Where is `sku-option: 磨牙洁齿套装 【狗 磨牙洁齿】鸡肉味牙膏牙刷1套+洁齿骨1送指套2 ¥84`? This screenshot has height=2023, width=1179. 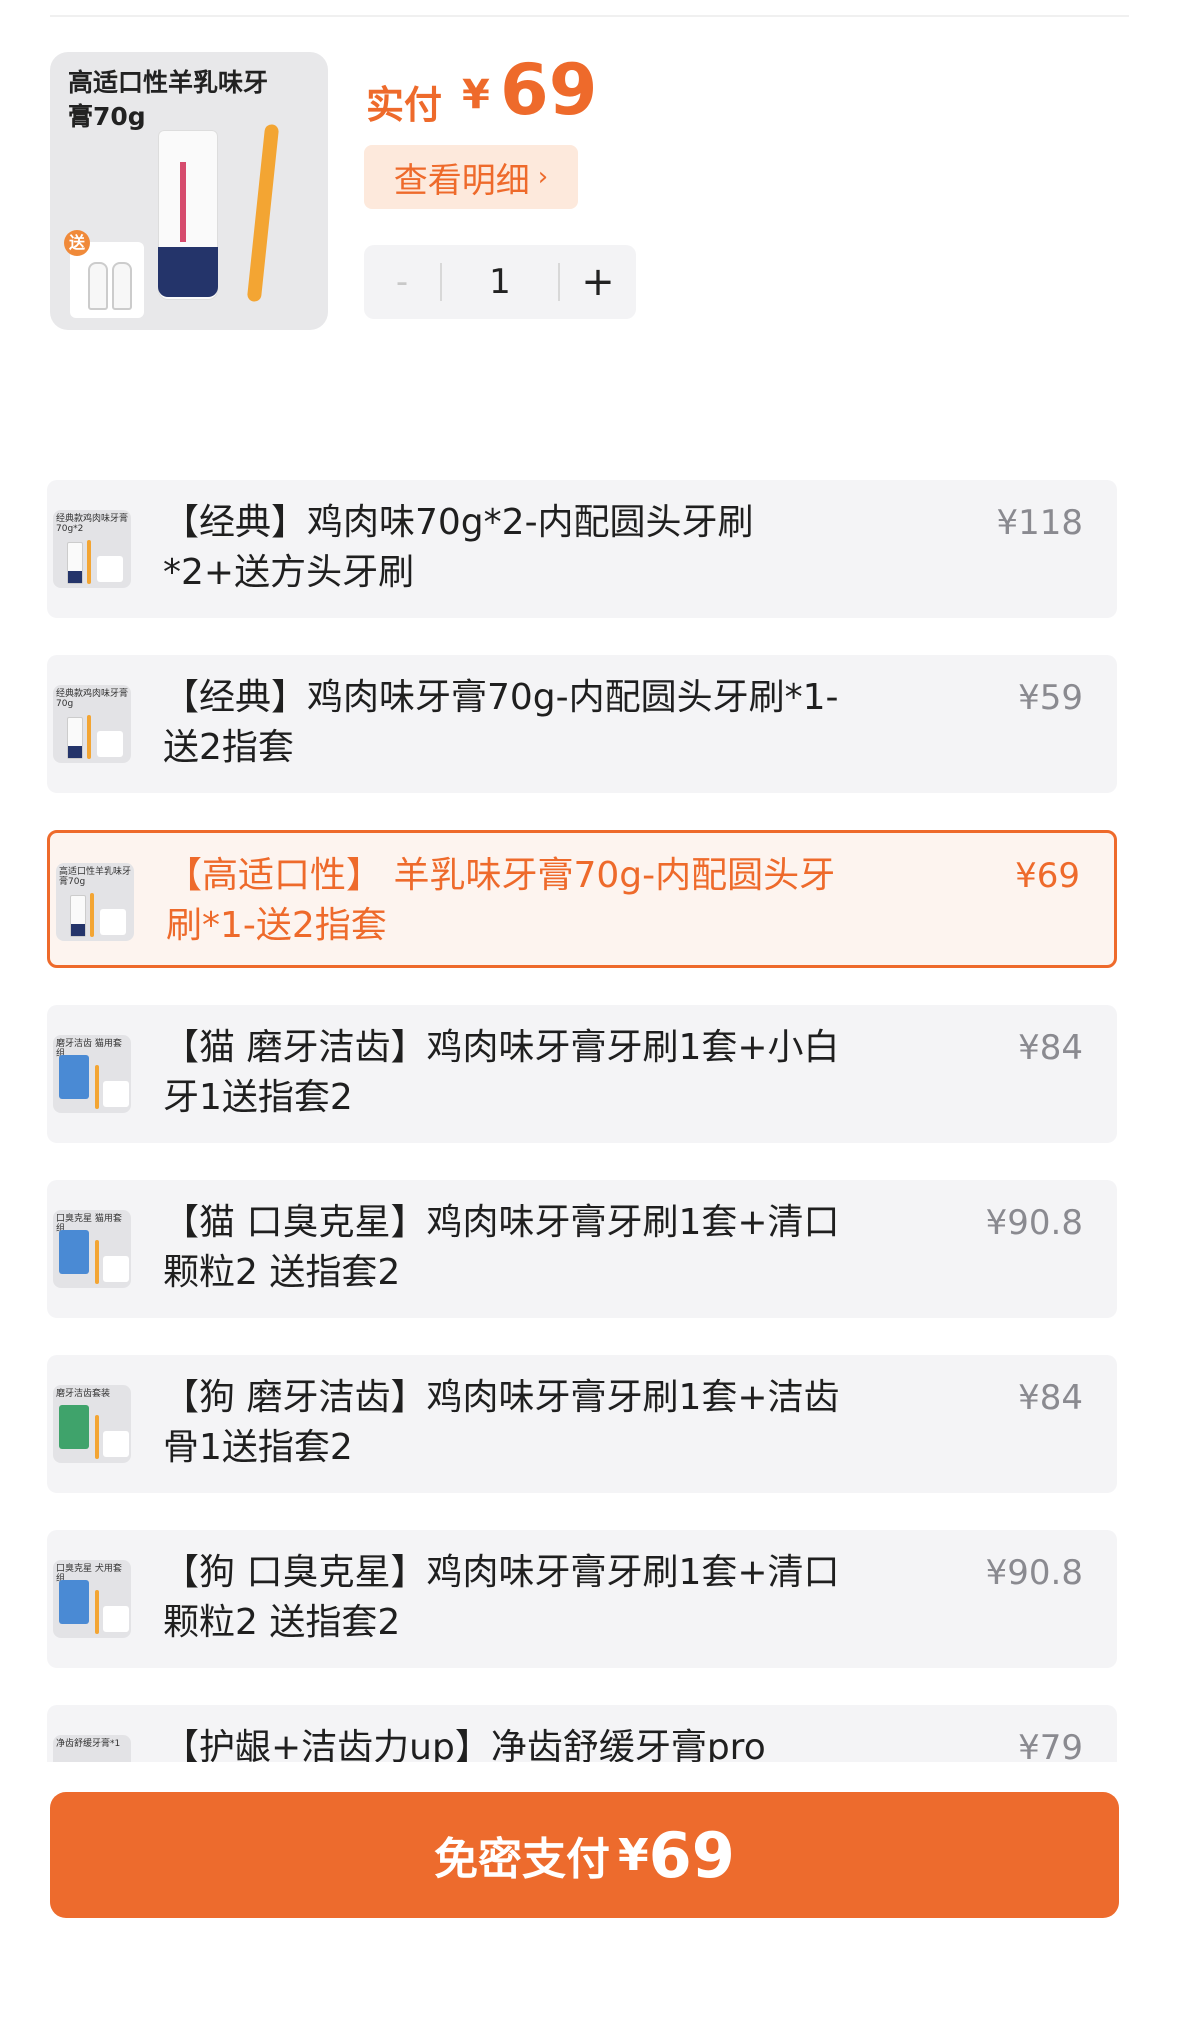 sku-option: 磨牙洁齿套装 【狗 磨牙洁齿】鸡肉味牙膏牙刷1套+洁齿骨1送指套2 ¥84 is located at coordinates (582, 1424).